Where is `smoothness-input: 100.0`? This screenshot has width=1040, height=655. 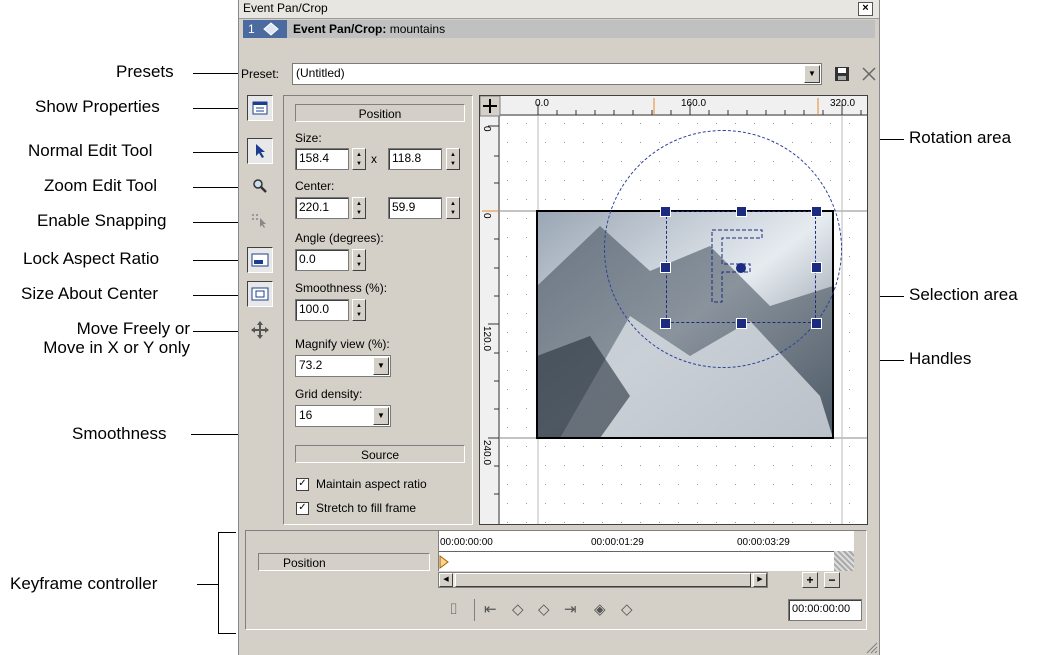 smoothness-input: 100.0 is located at coordinates (322, 310).